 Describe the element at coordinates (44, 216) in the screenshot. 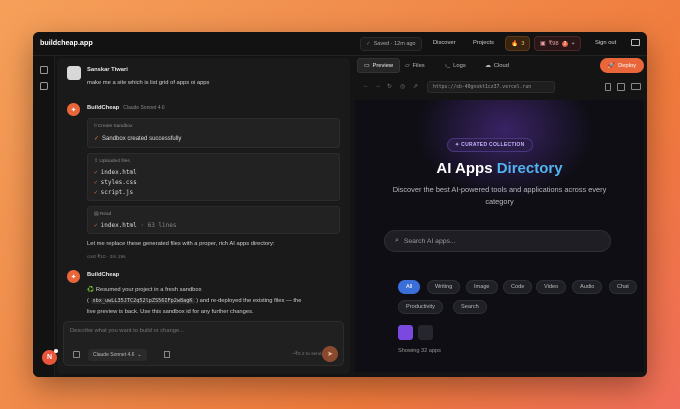

I see `left-rail` at that location.